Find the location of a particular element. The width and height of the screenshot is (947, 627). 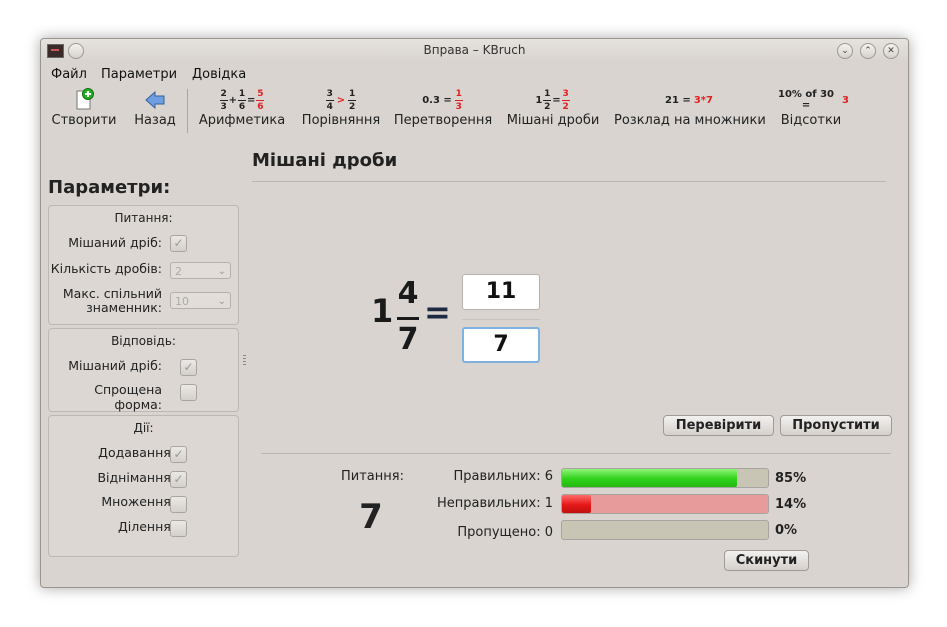

close-icon: ✕ is located at coordinates (891, 51).